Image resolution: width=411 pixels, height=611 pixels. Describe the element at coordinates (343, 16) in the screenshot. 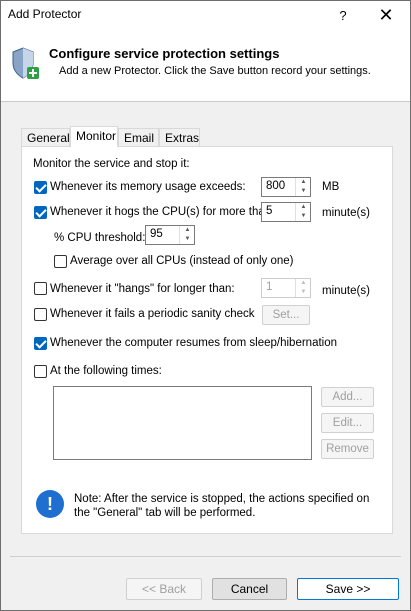

I see `help-button: ?` at that location.